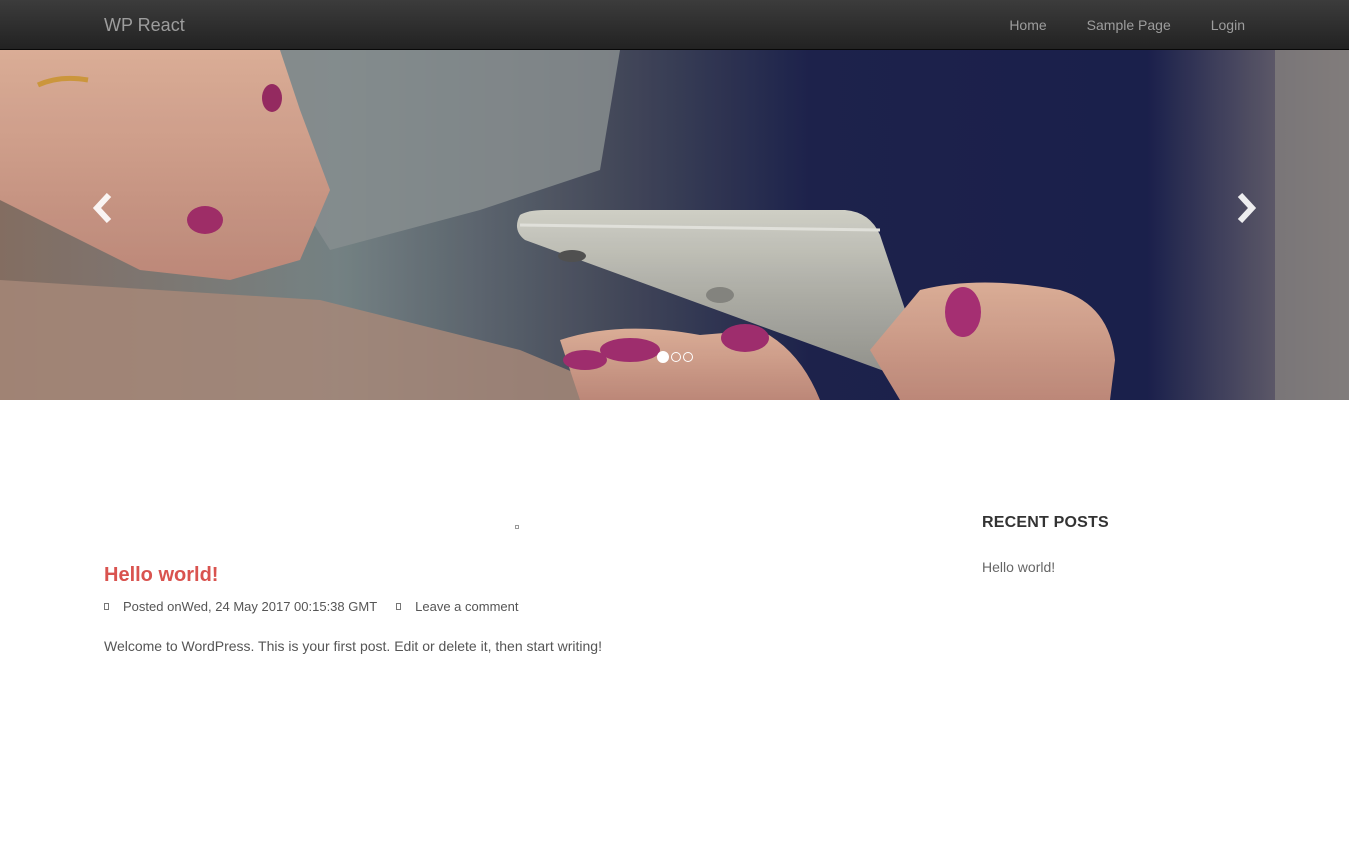 This screenshot has height=856, width=1349. What do you see at coordinates (250, 606) in the screenshot?
I see `post-date: Posted onWed, 24 May 2017 00:15:38 GMT` at bounding box center [250, 606].